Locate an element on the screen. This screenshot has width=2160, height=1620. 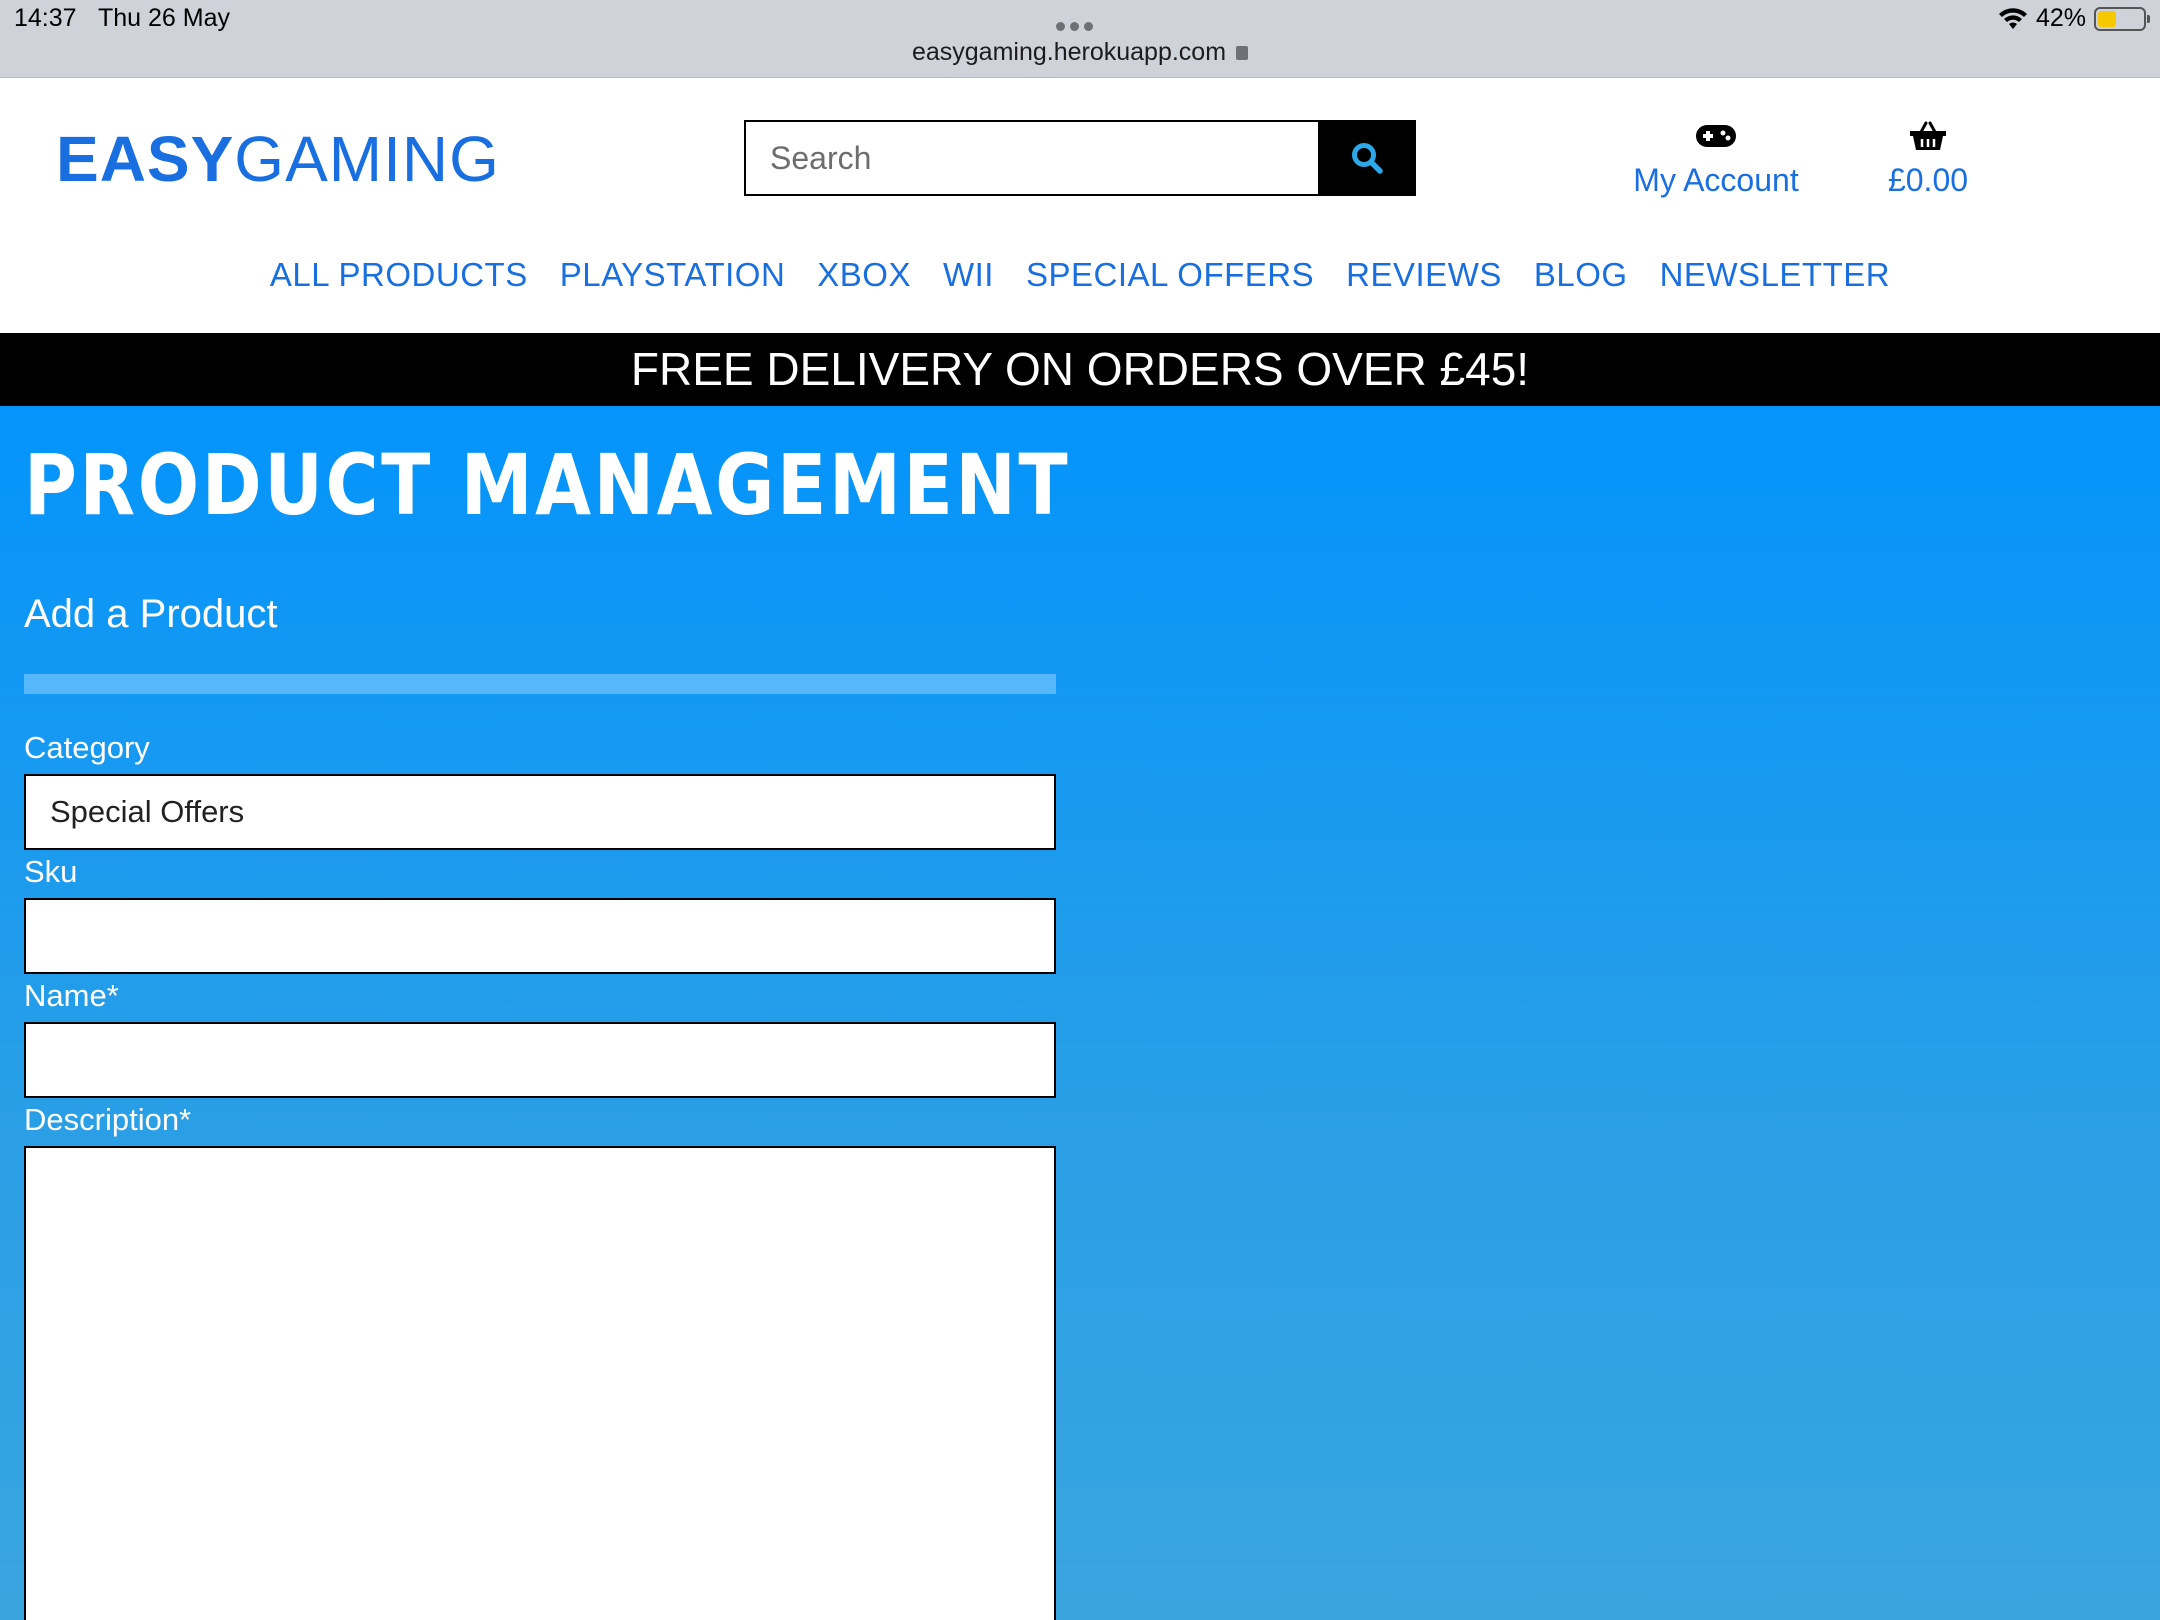
nav-xbox: XBOX is located at coordinates (864, 275).